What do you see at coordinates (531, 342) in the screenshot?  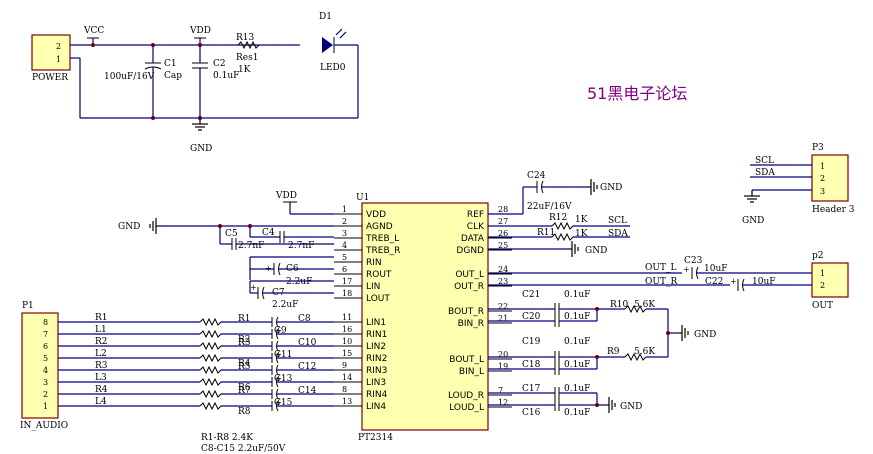 I see `c19-ref: C19` at bounding box center [531, 342].